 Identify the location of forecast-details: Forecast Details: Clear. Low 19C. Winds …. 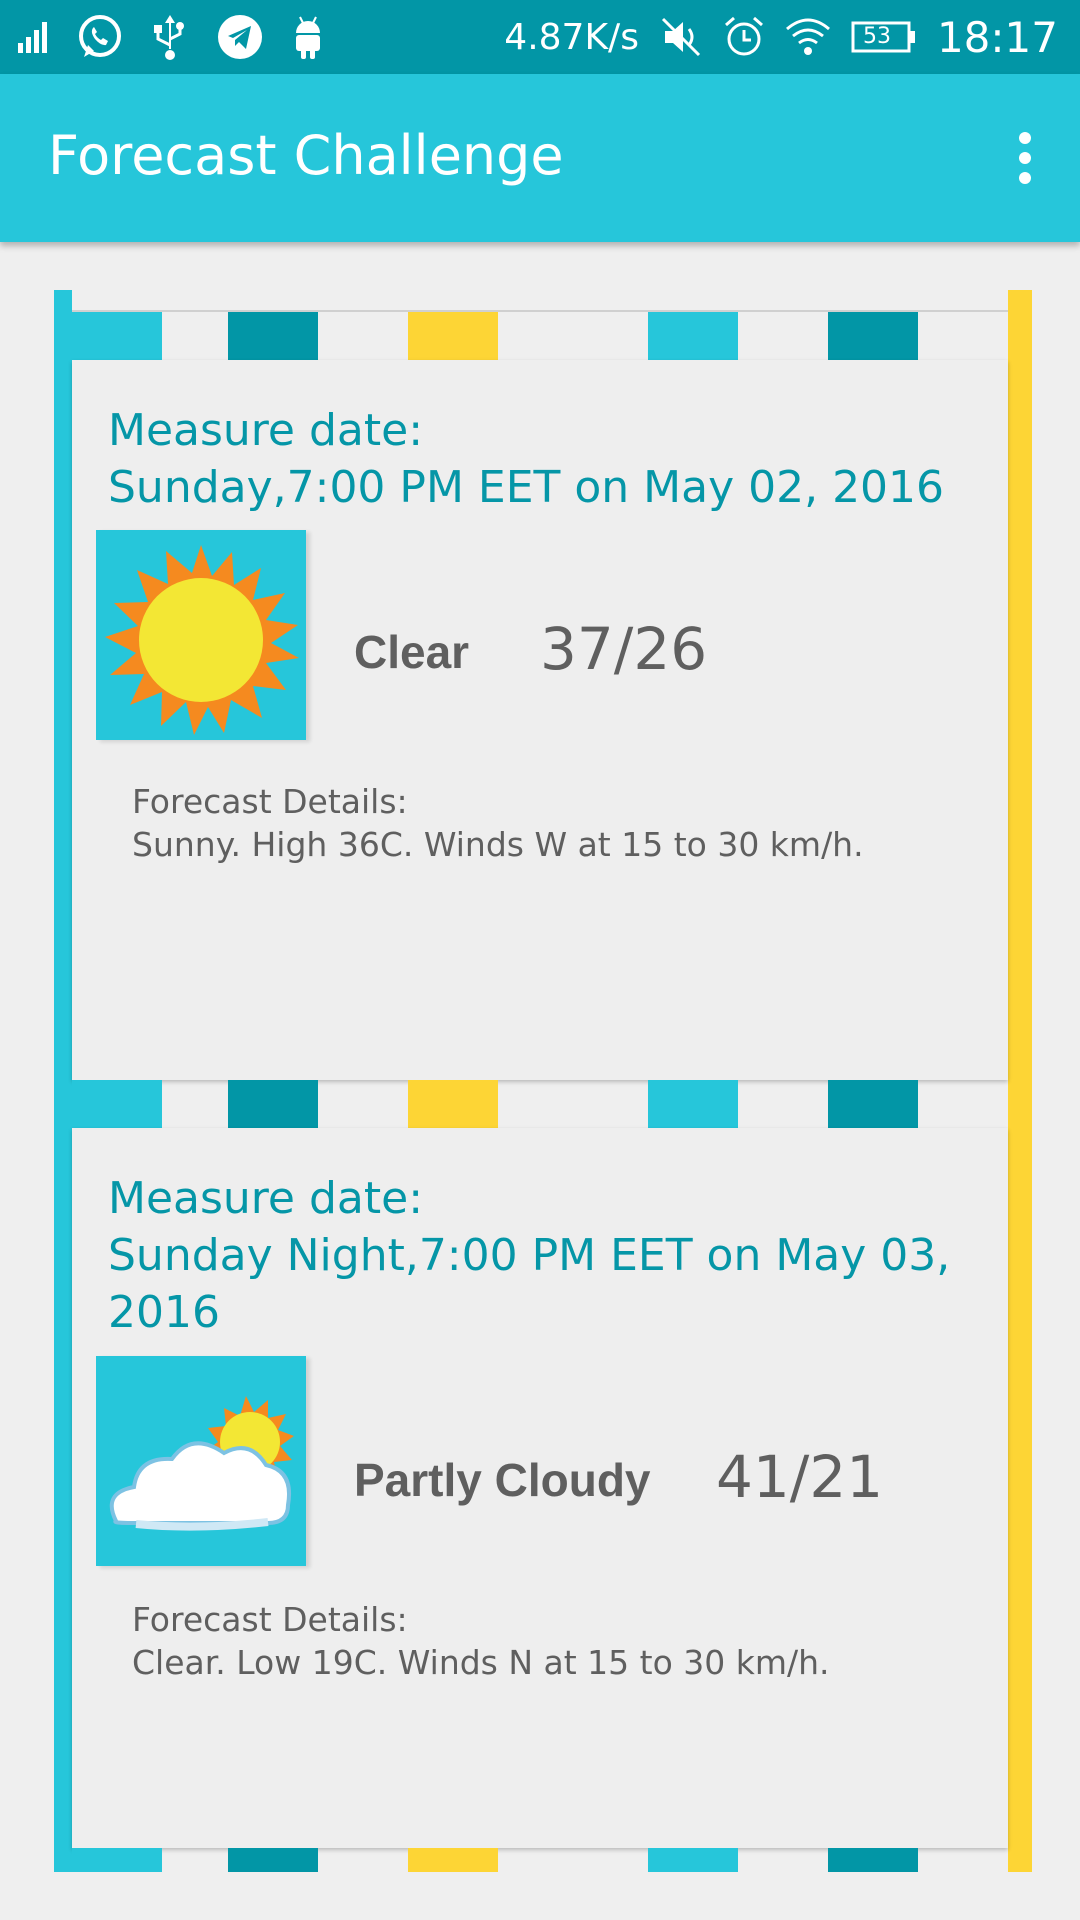
(481, 1641).